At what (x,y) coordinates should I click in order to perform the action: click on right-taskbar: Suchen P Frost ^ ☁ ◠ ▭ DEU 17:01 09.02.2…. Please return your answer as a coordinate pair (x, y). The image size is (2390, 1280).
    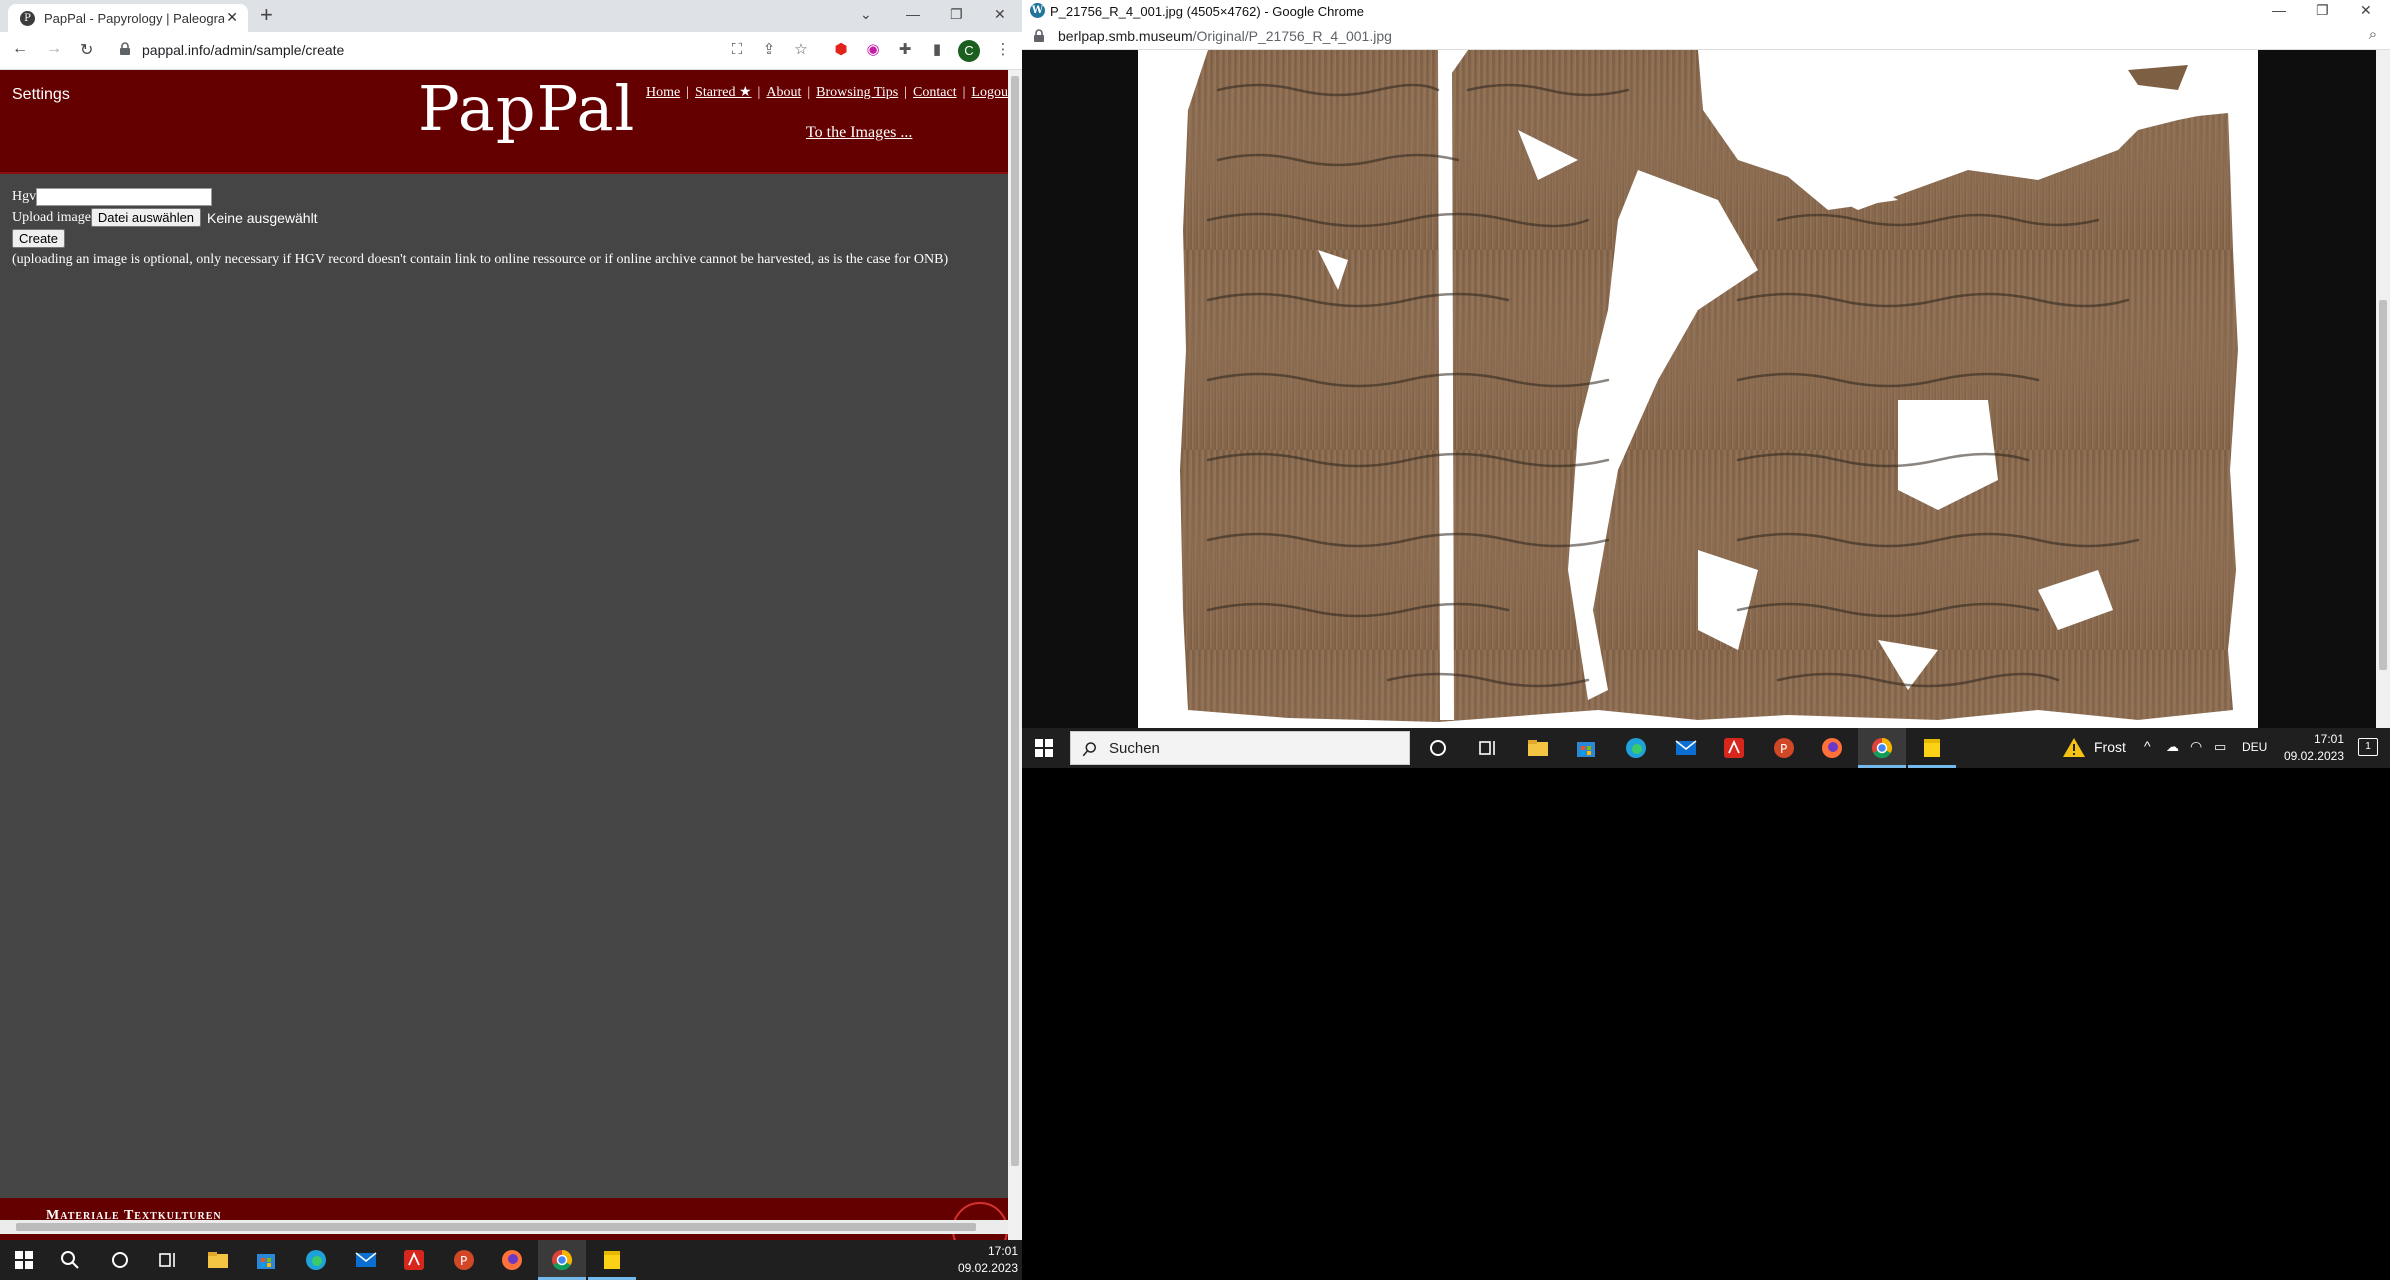
    Looking at the image, I should click on (1706, 748).